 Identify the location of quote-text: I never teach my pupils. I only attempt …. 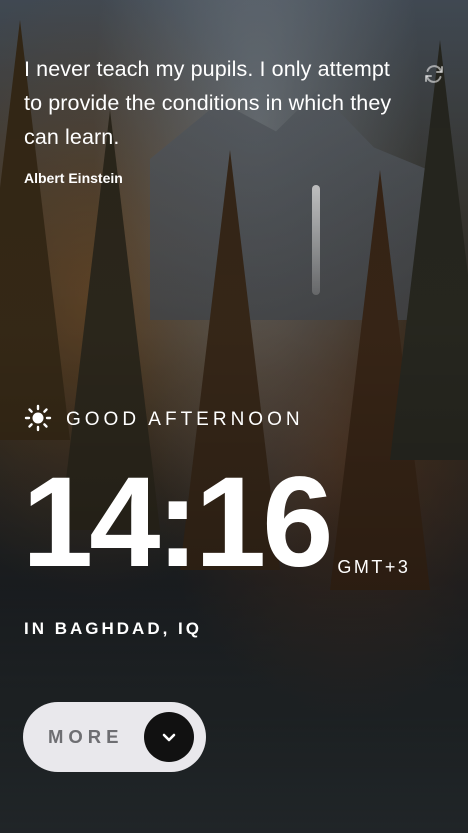
(208, 103).